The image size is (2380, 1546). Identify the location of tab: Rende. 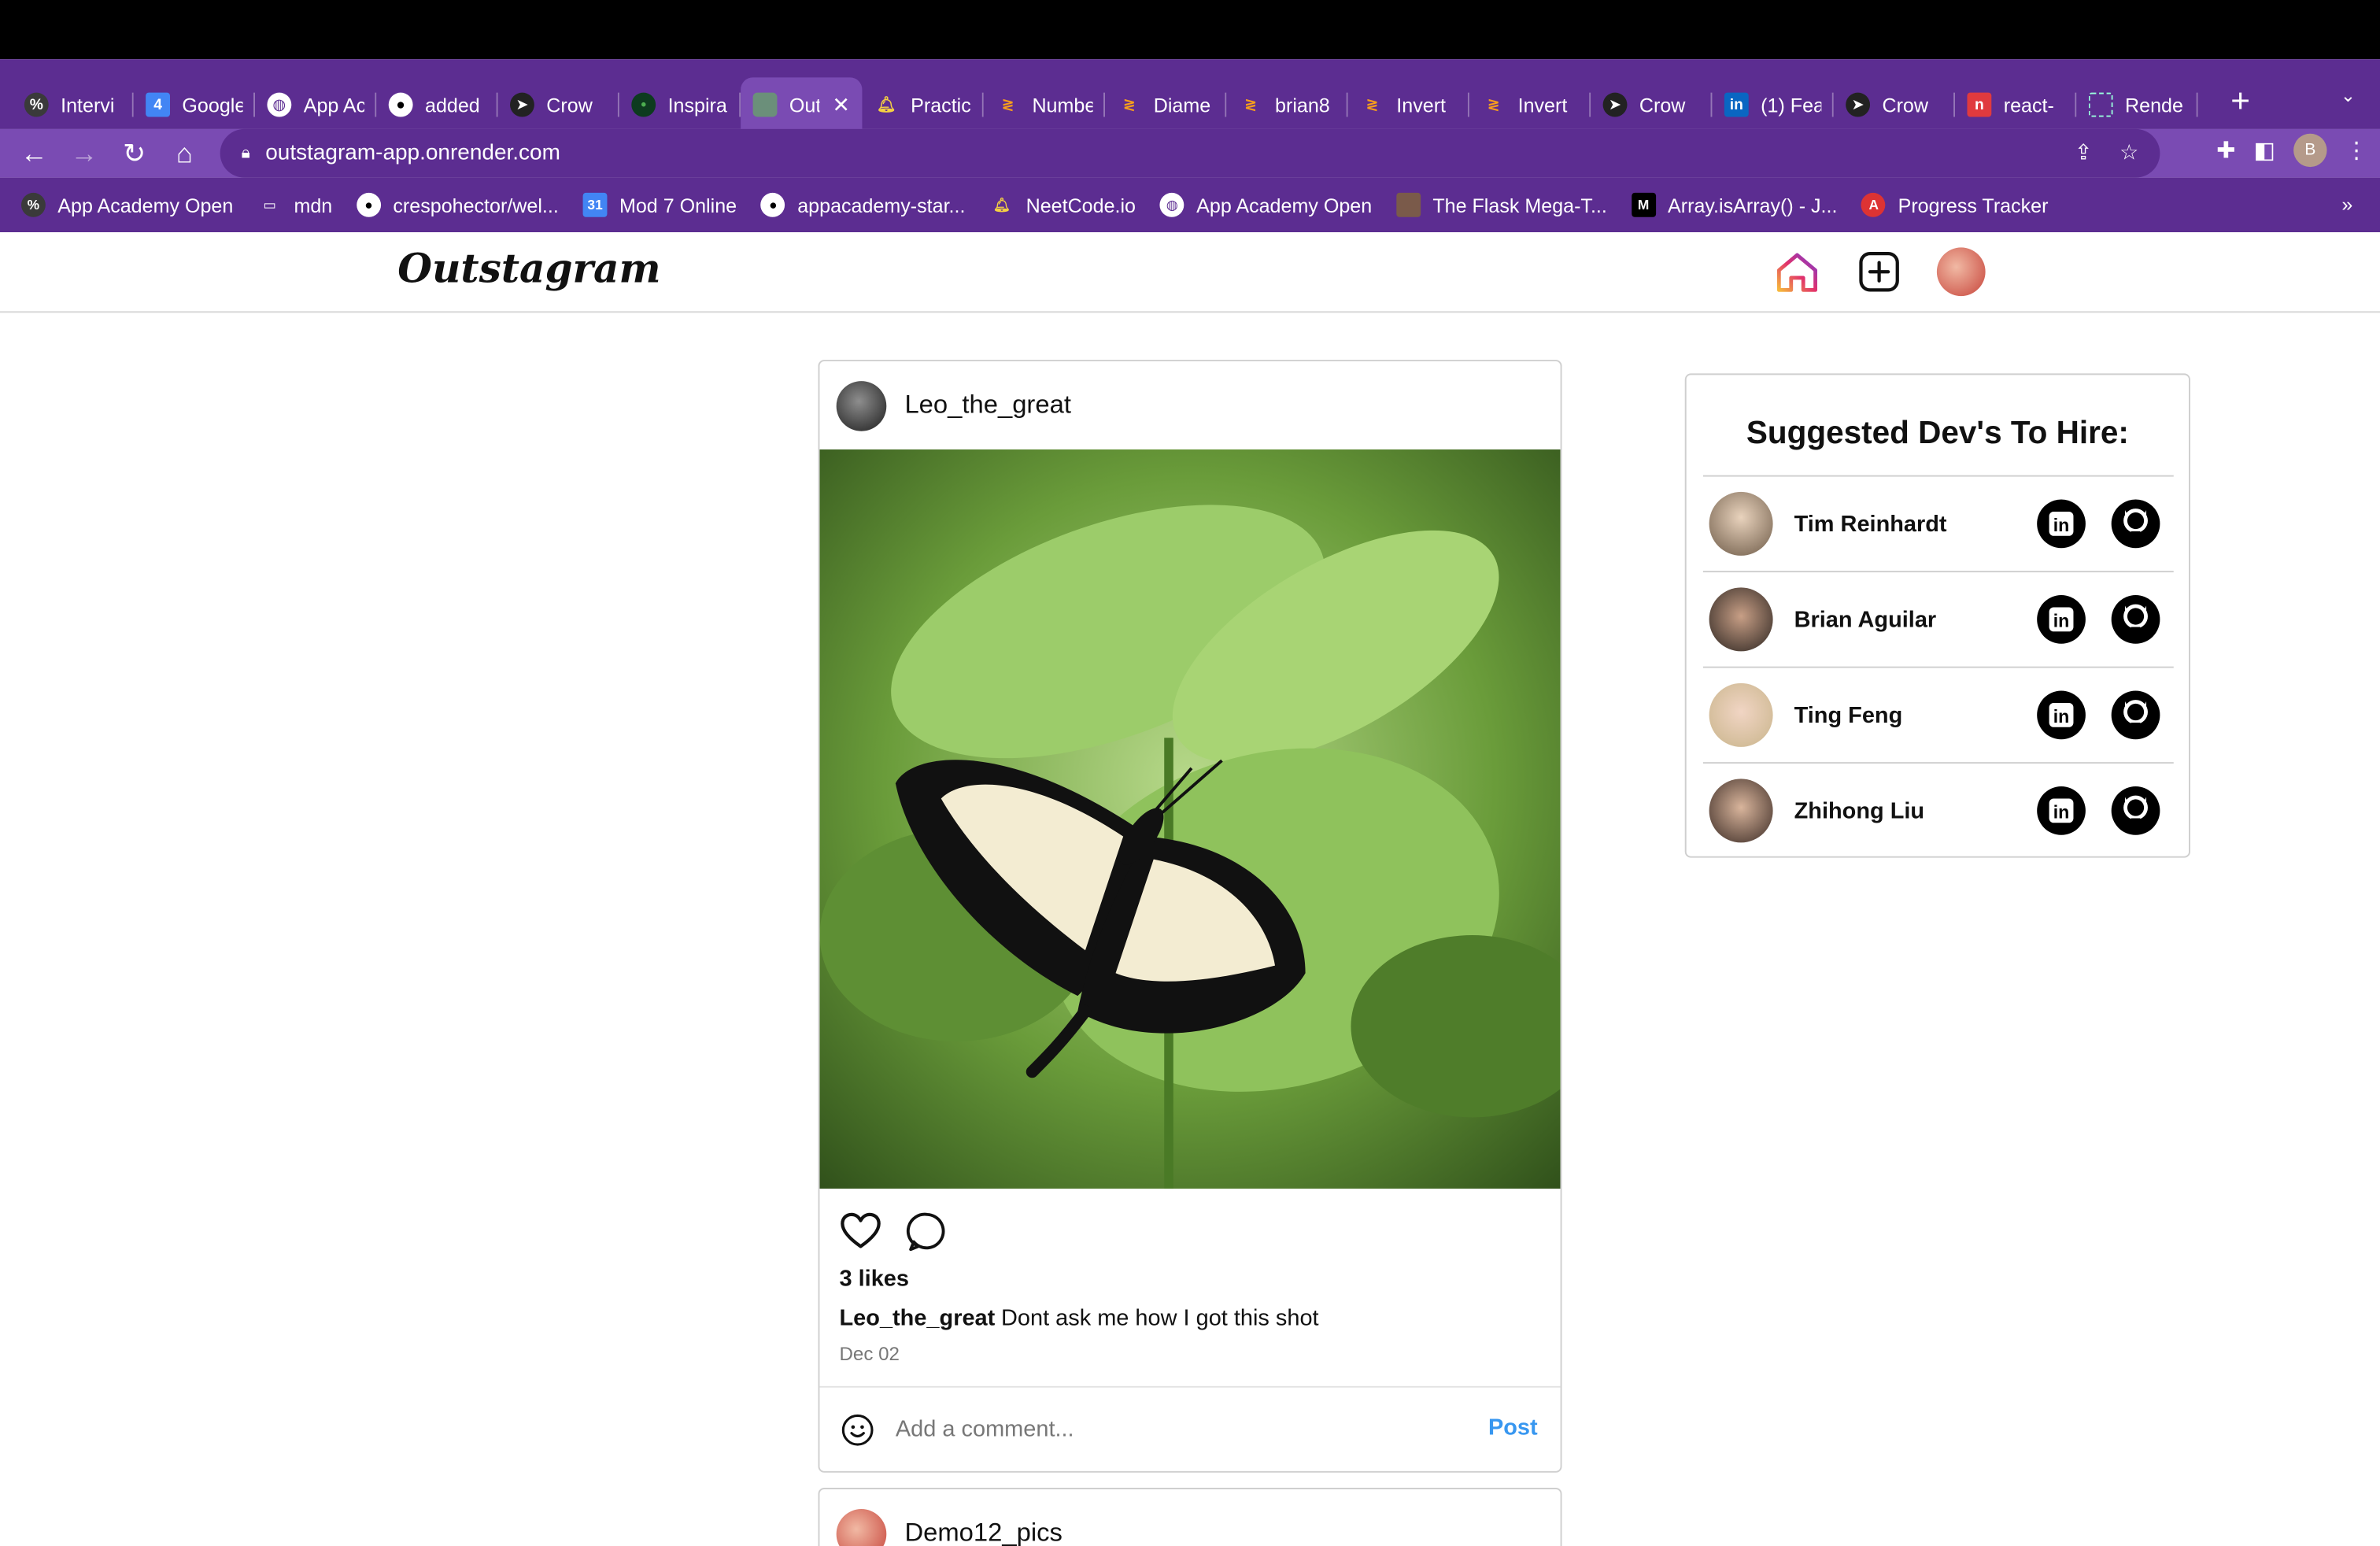
(2137, 104).